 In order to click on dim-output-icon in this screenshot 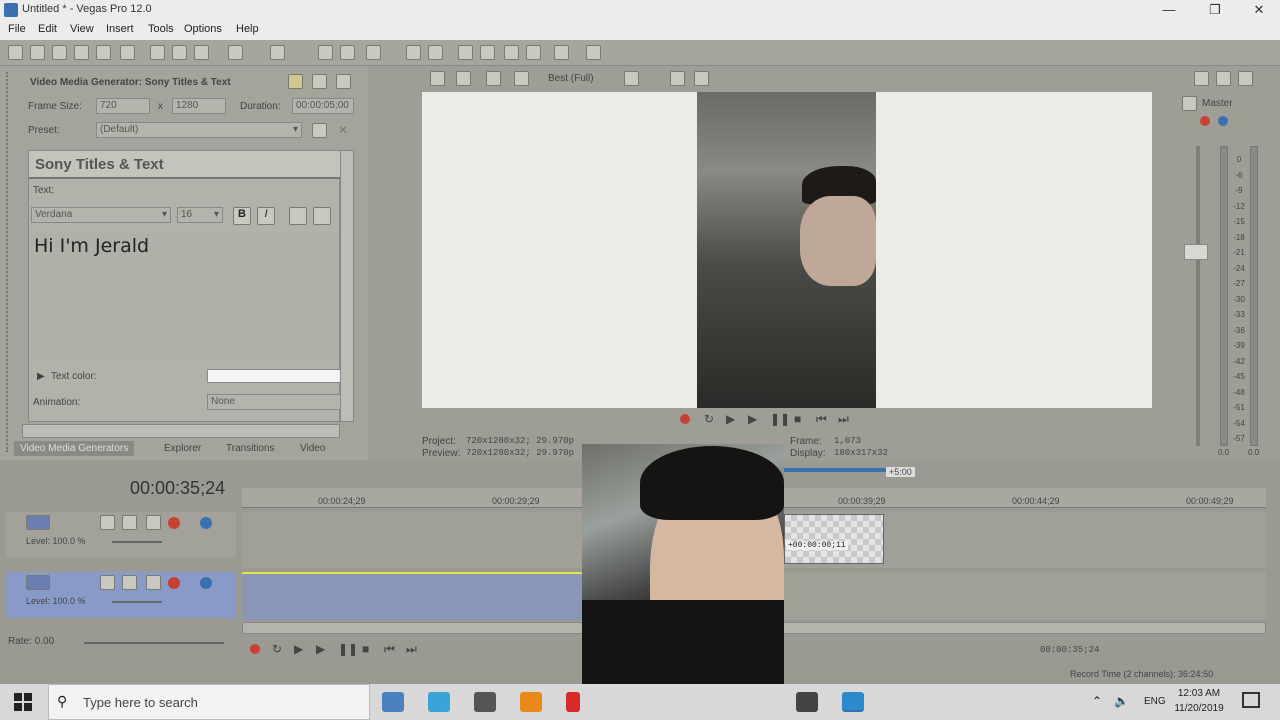, I will do `click(1245, 78)`.